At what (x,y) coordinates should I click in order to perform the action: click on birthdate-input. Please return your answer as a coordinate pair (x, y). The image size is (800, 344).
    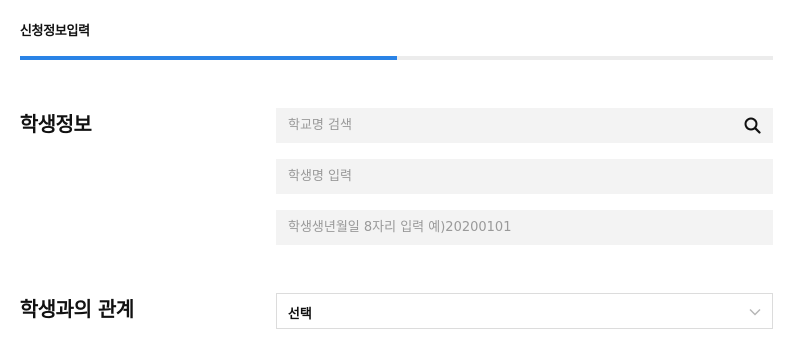
    Looking at the image, I should click on (524, 227).